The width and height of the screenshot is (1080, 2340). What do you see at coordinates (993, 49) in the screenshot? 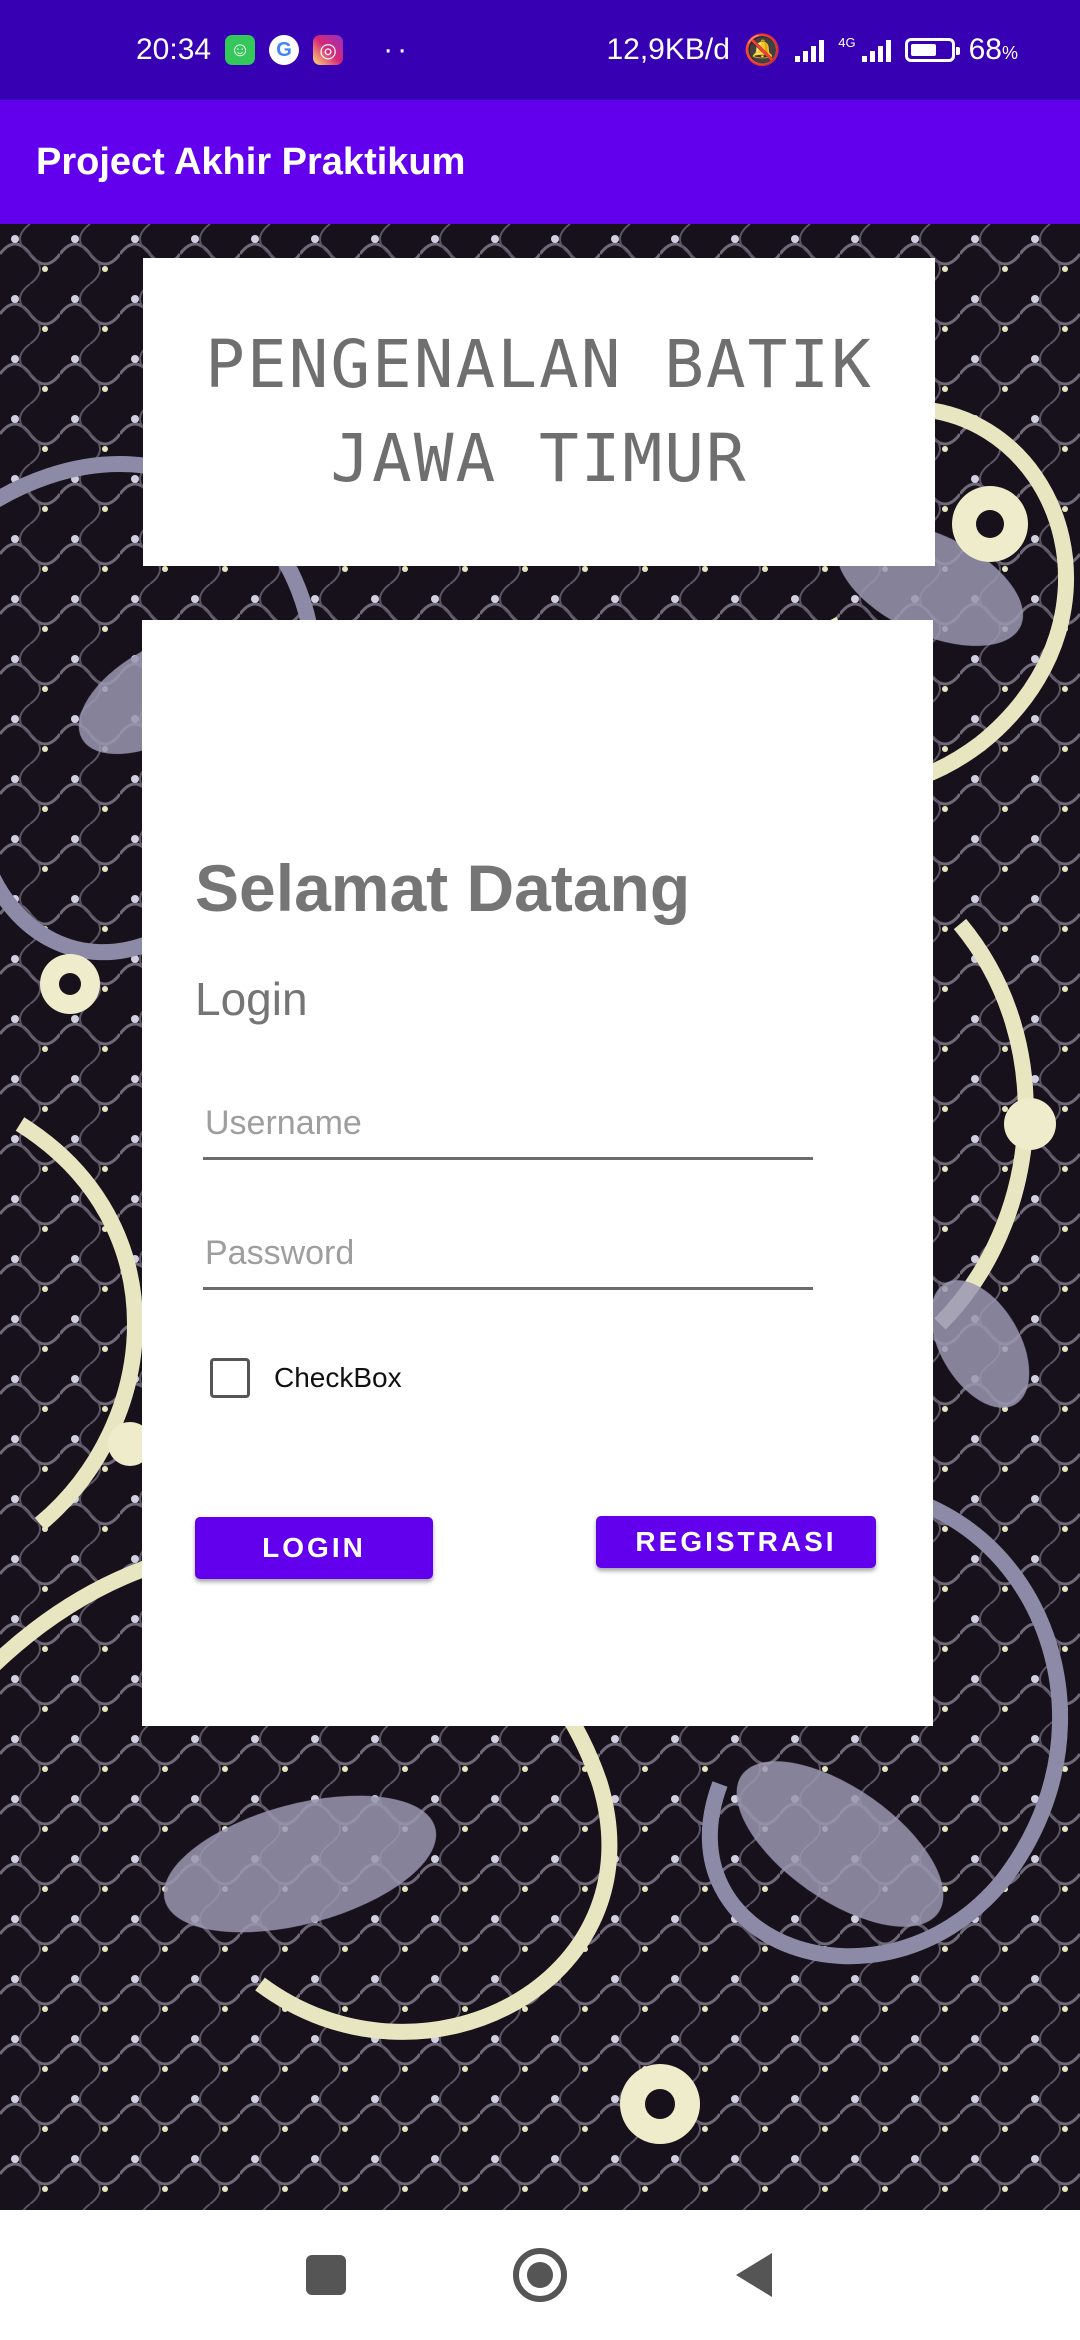
I see `battery-percent: 68%` at bounding box center [993, 49].